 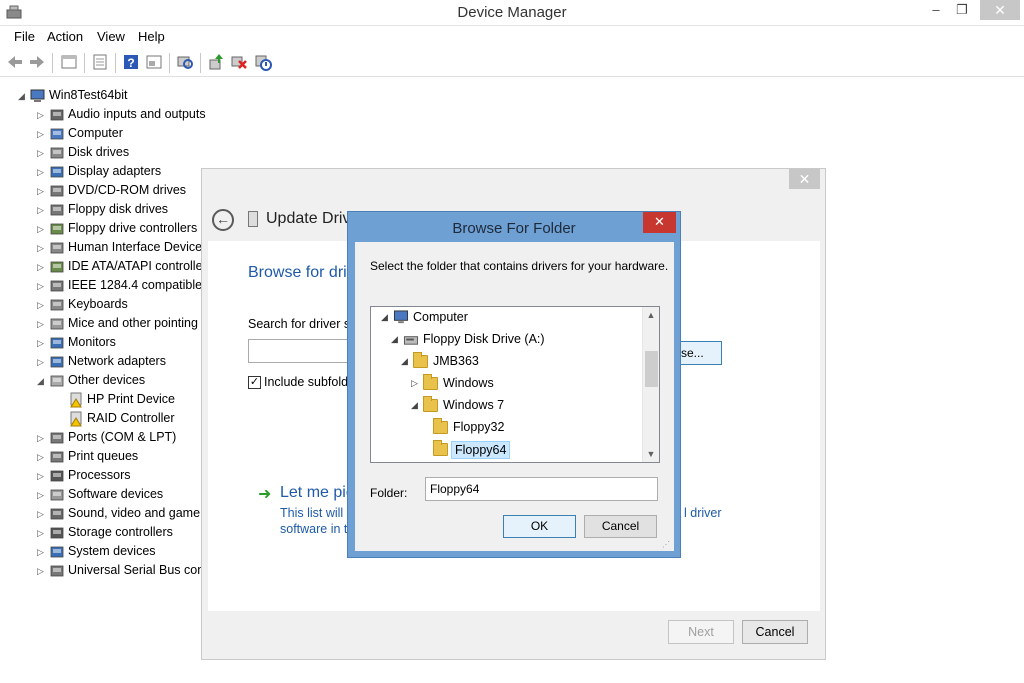 I want to click on mouse-icon, so click(x=57, y=324).